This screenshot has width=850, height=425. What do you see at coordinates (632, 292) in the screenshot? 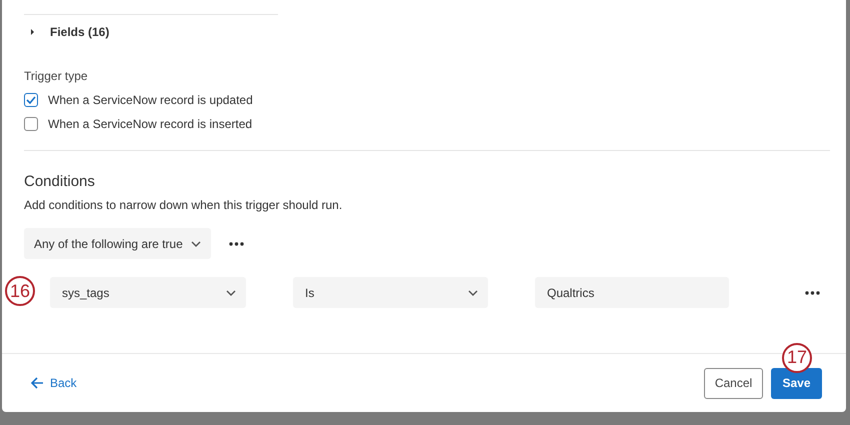
I see `value-field: Qualtrics` at bounding box center [632, 292].